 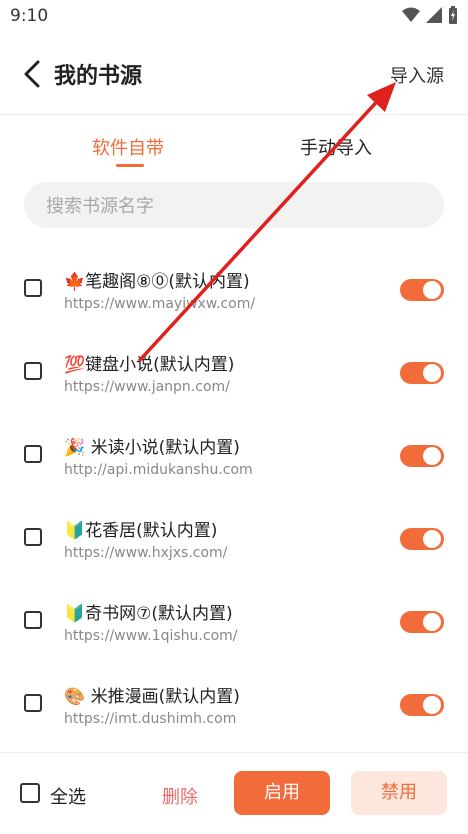 I want to click on source-title: 🍁笔趣阁⑧⓪(默认内置), so click(x=157, y=279).